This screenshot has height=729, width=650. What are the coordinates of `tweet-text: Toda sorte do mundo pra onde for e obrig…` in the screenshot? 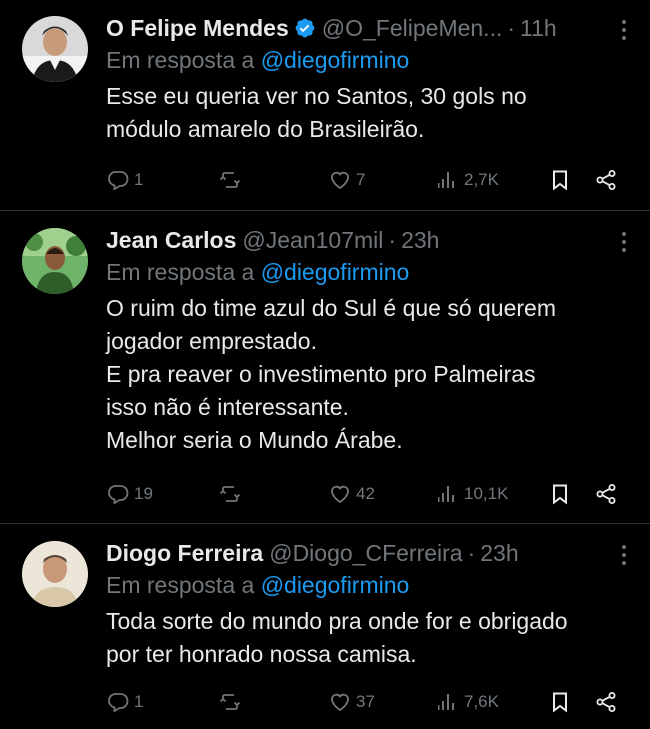 It's located at (363, 638).